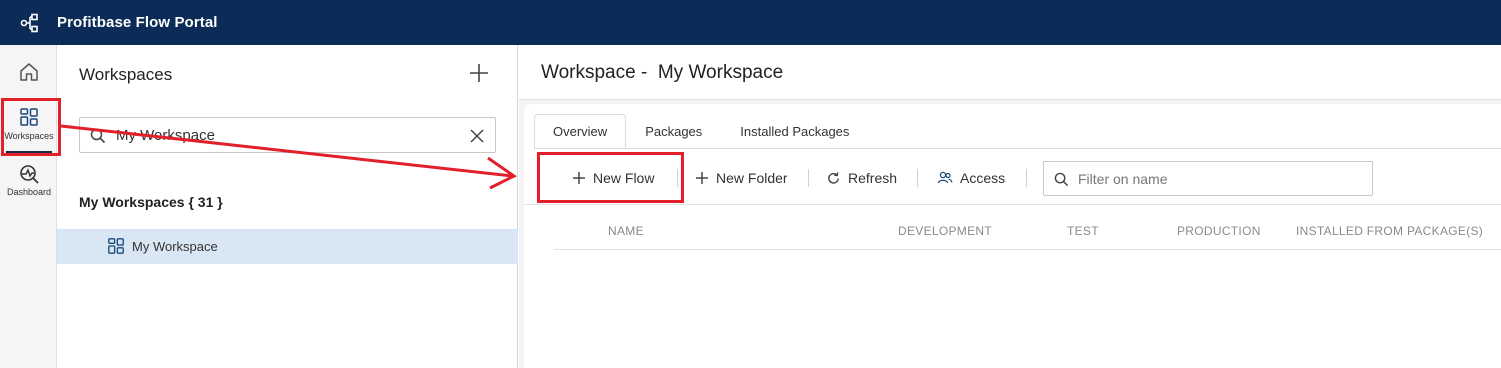 Image resolution: width=1501 pixels, height=368 pixels. I want to click on highlight-box-workspaces, so click(31, 127).